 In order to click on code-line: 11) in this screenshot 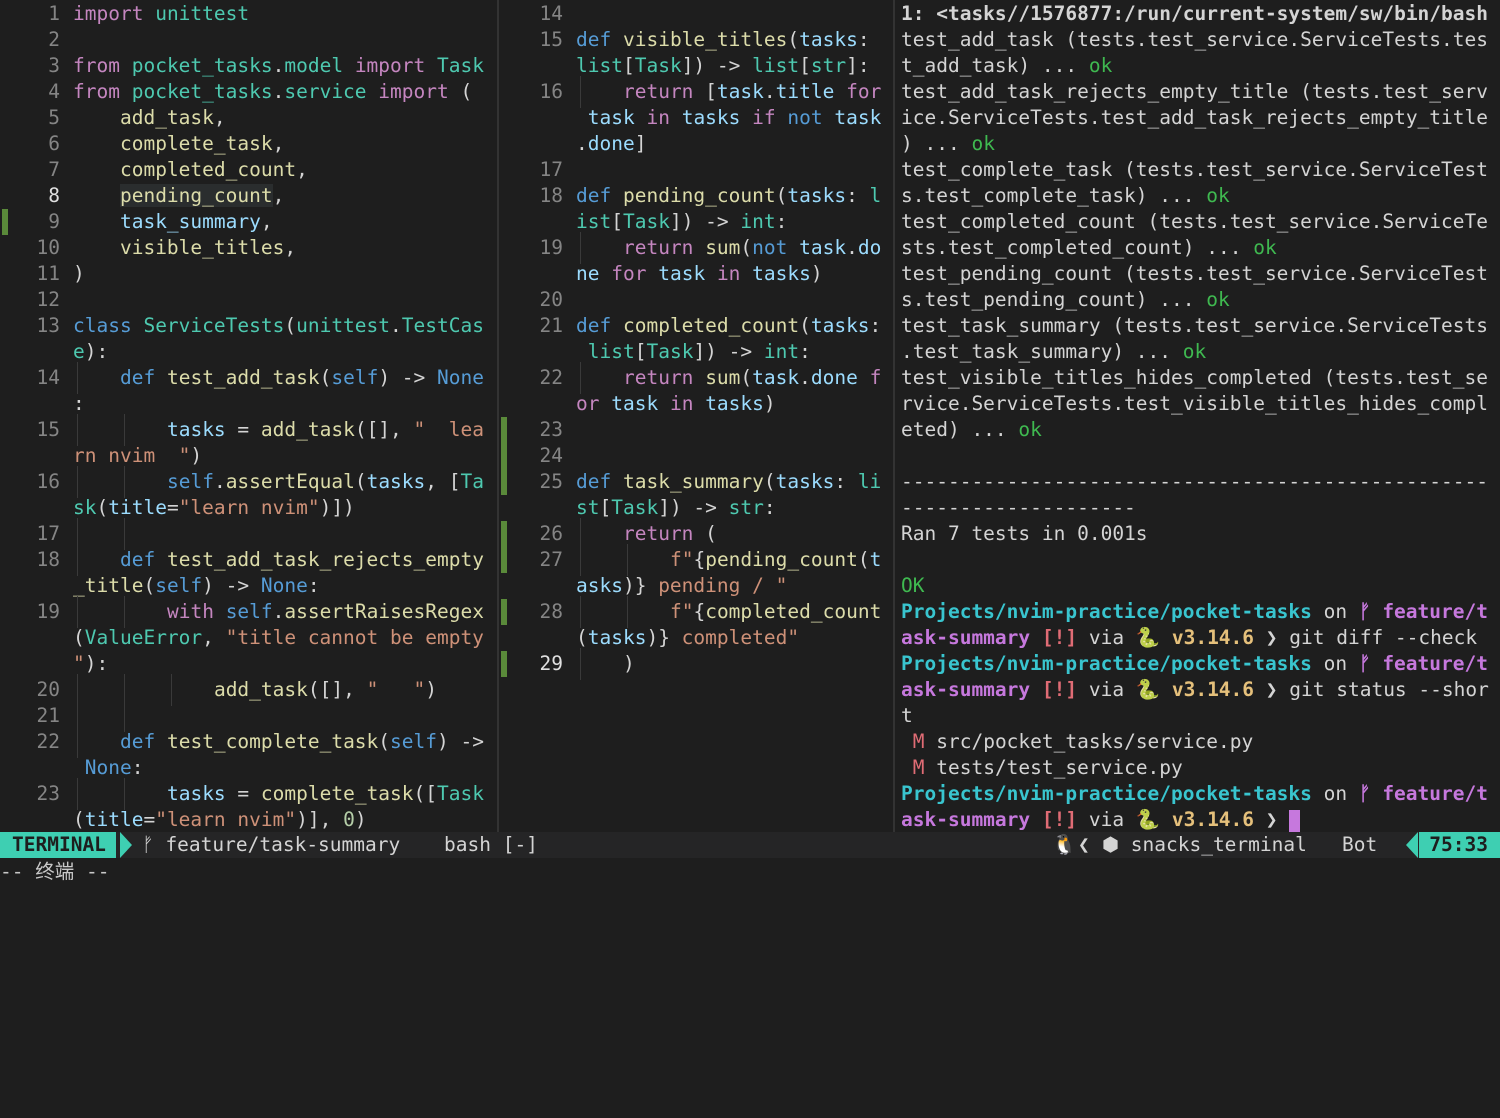, I will do `click(248, 274)`.